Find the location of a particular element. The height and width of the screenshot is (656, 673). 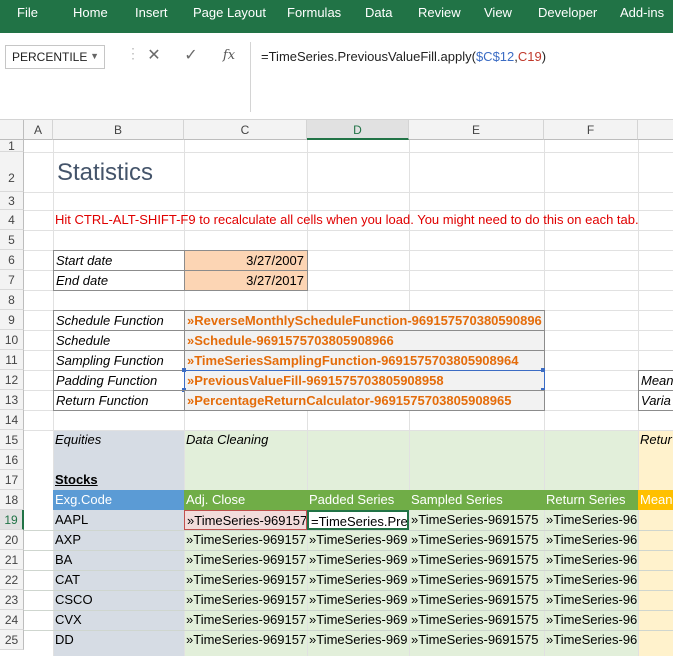

header-padded-series: Padded Series is located at coordinates (358, 500).